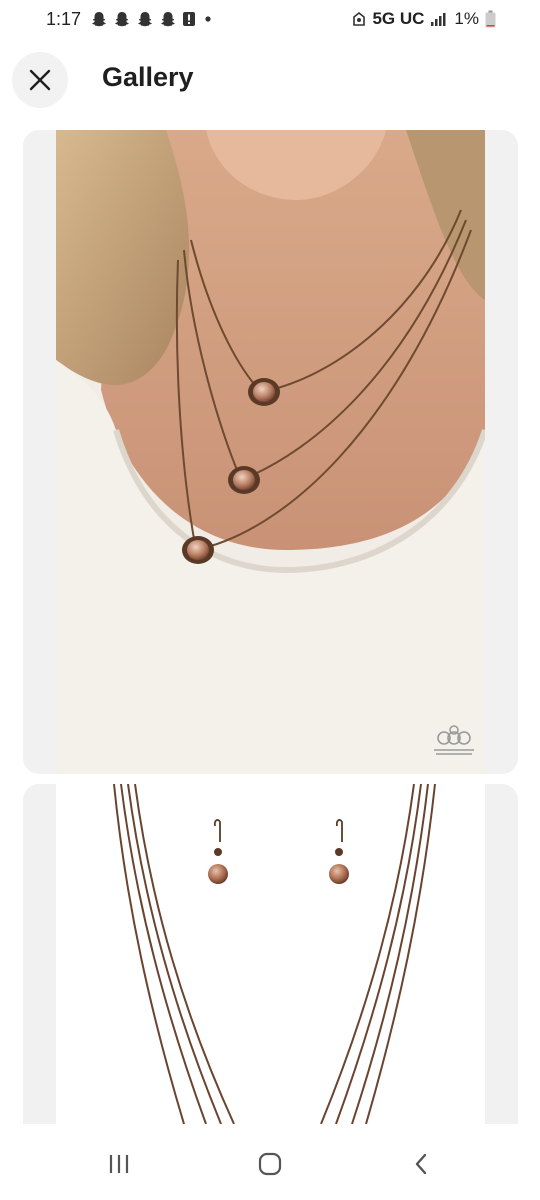 Image resolution: width=540 pixels, height=1200 pixels. Describe the element at coordinates (359, 18) in the screenshot. I see `signal-assist-icon` at that location.